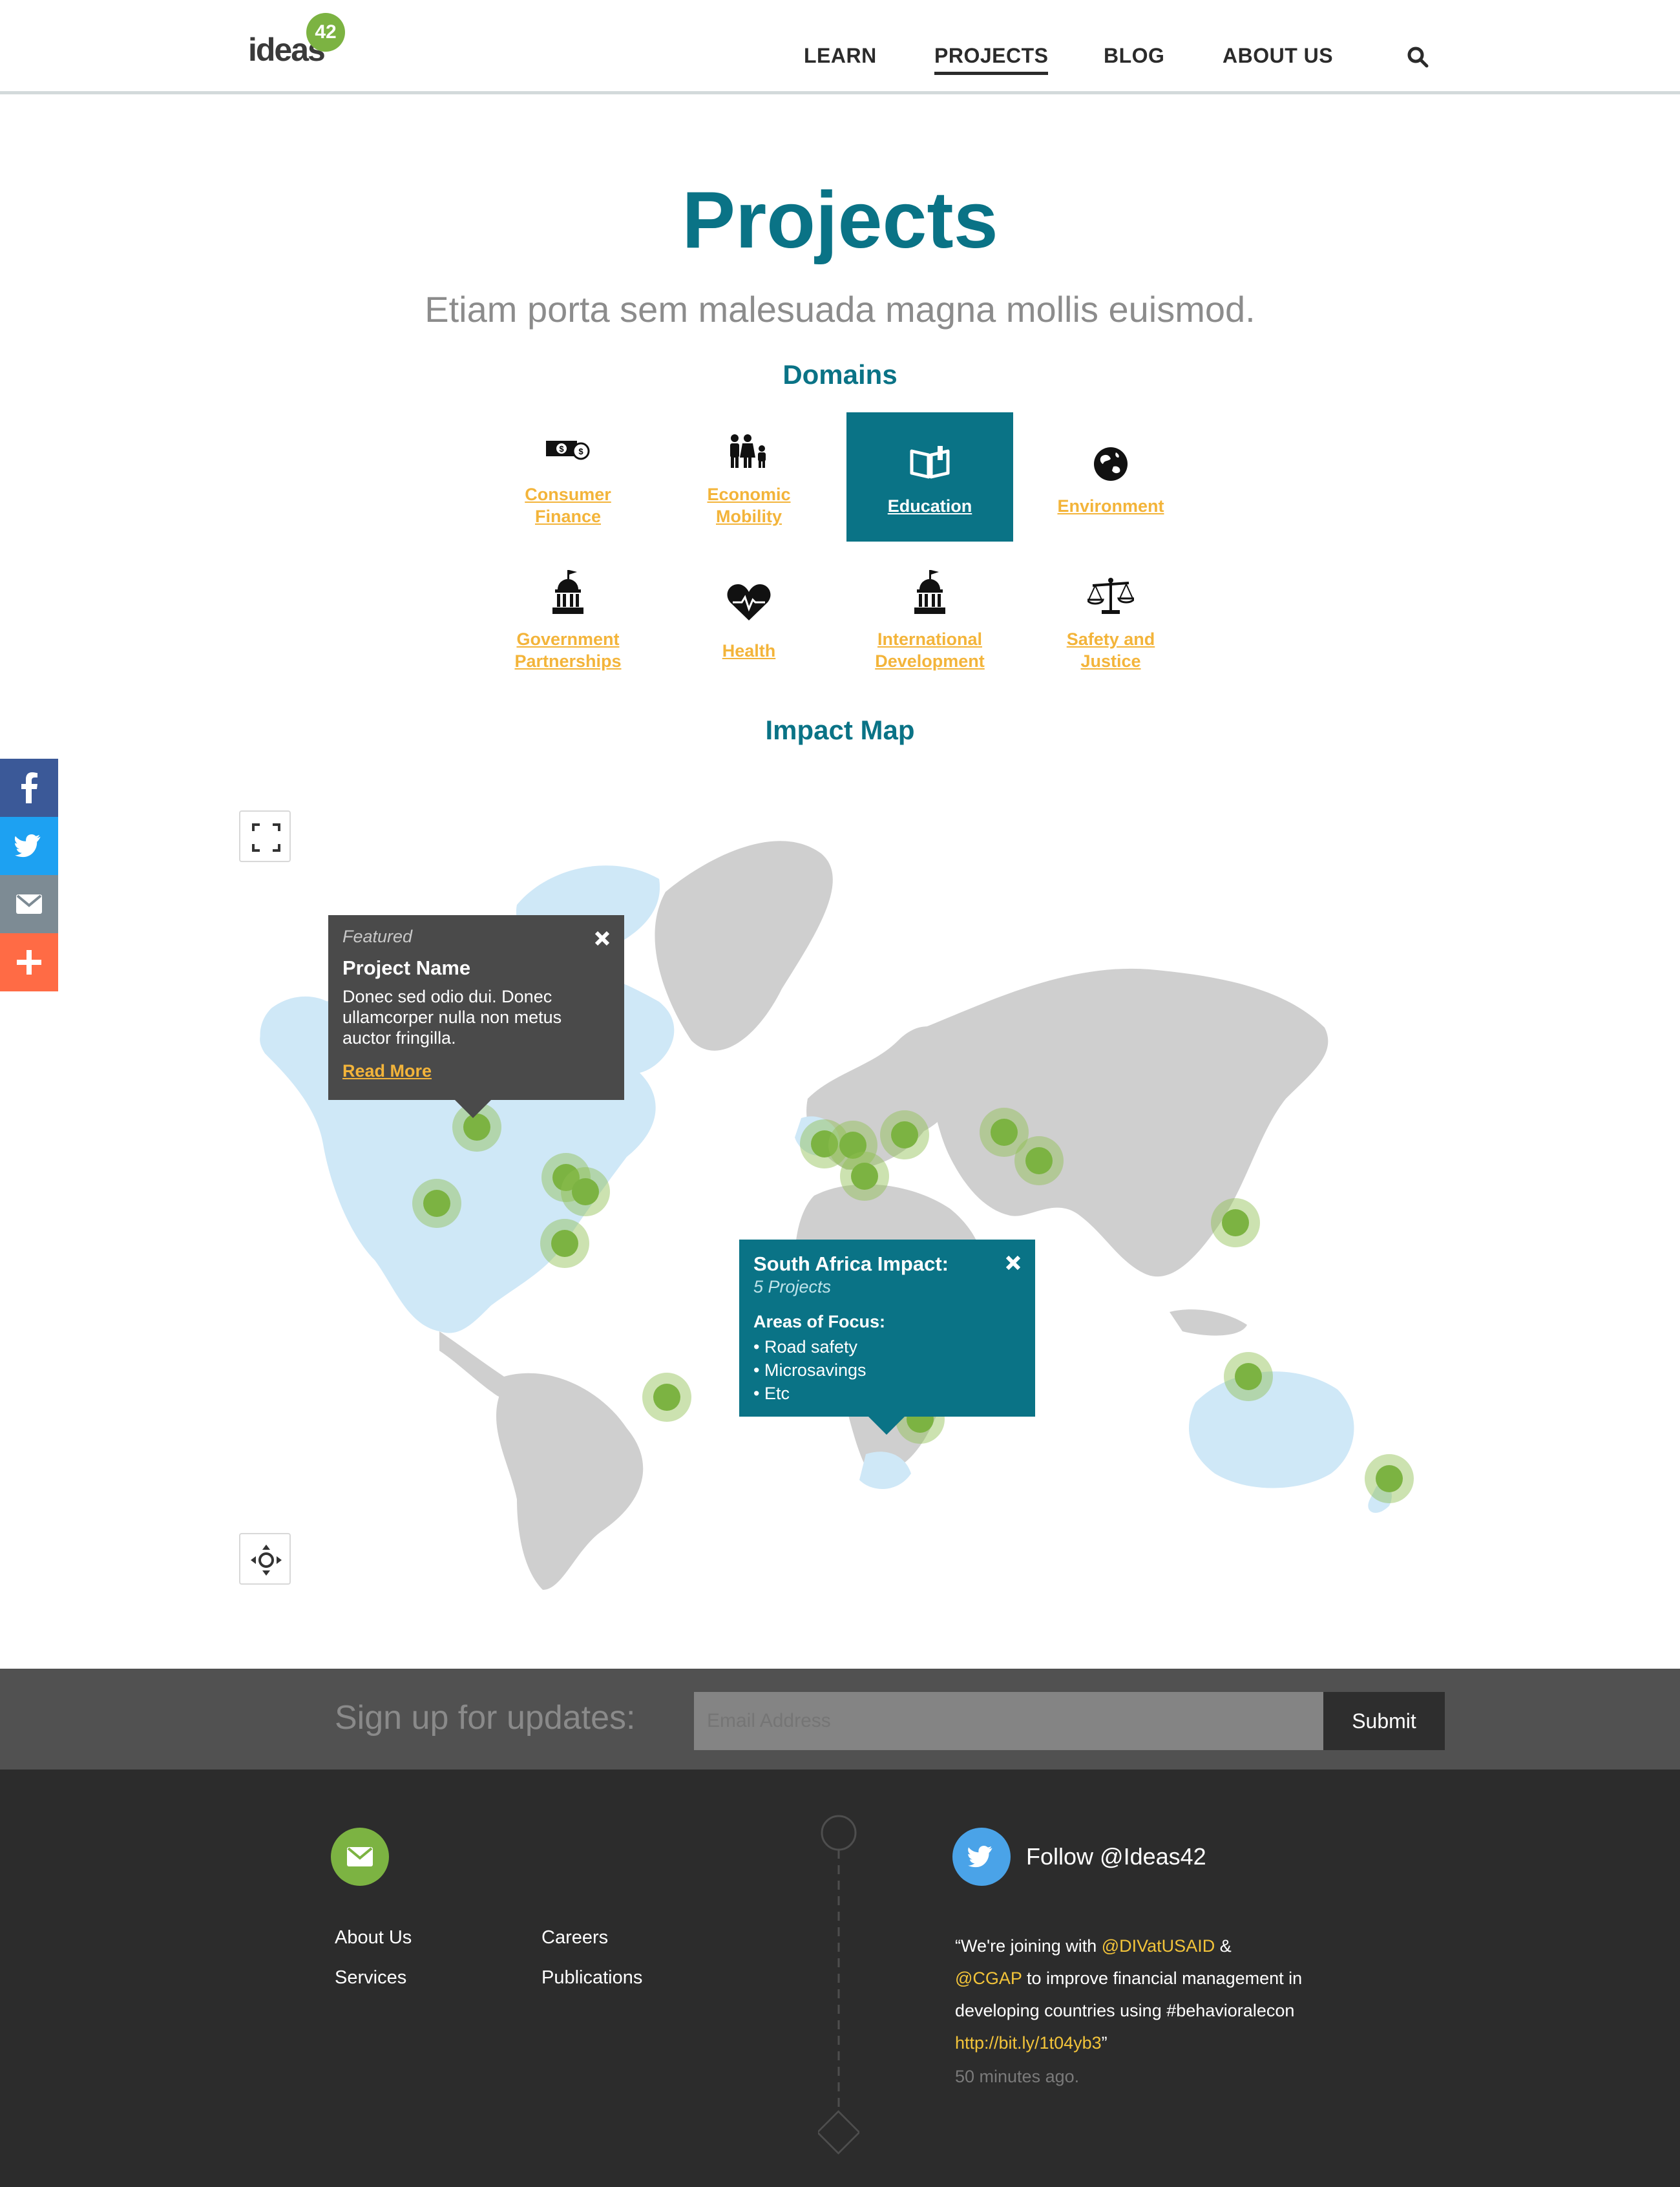  I want to click on money-icon: $ $, so click(568, 449).